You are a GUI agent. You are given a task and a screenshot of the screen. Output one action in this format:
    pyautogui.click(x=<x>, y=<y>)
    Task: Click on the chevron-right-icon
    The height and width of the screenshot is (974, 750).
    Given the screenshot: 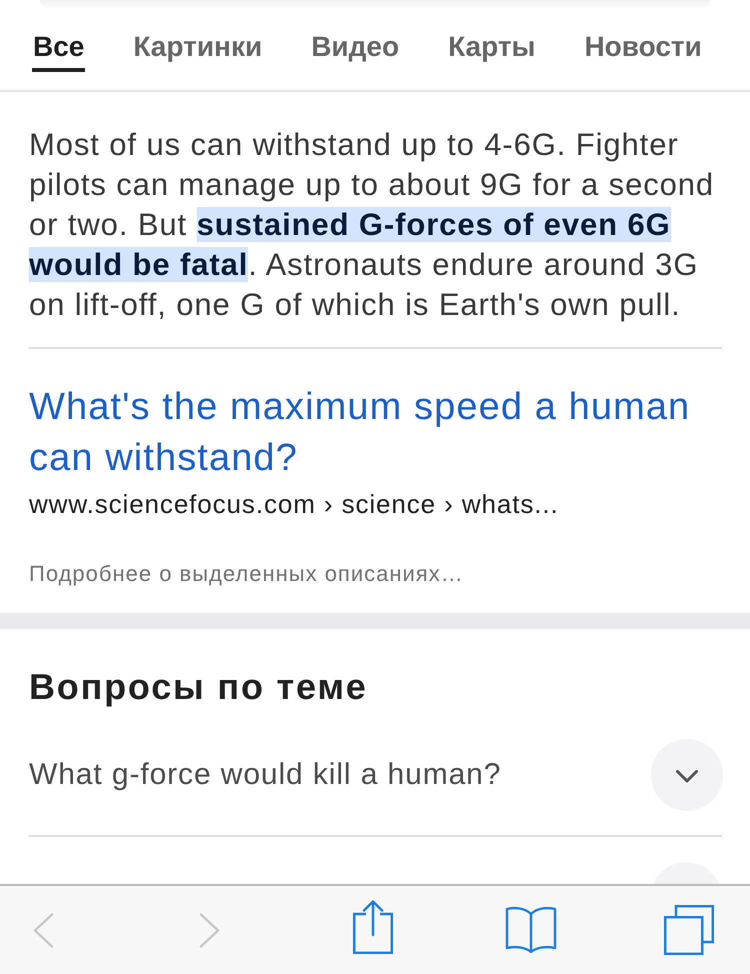 What is the action you would take?
    pyautogui.click(x=209, y=930)
    